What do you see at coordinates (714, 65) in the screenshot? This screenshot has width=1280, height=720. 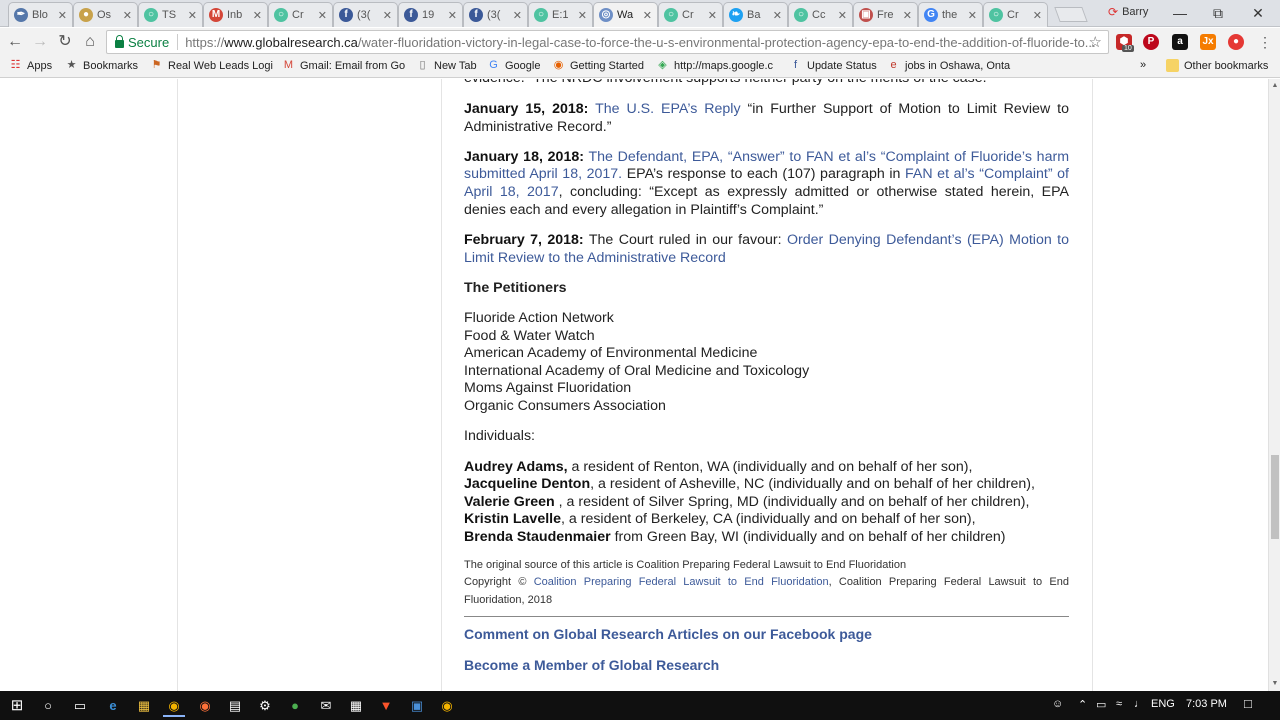 I see `bookmark-item: ◈ http://maps.google.c` at bounding box center [714, 65].